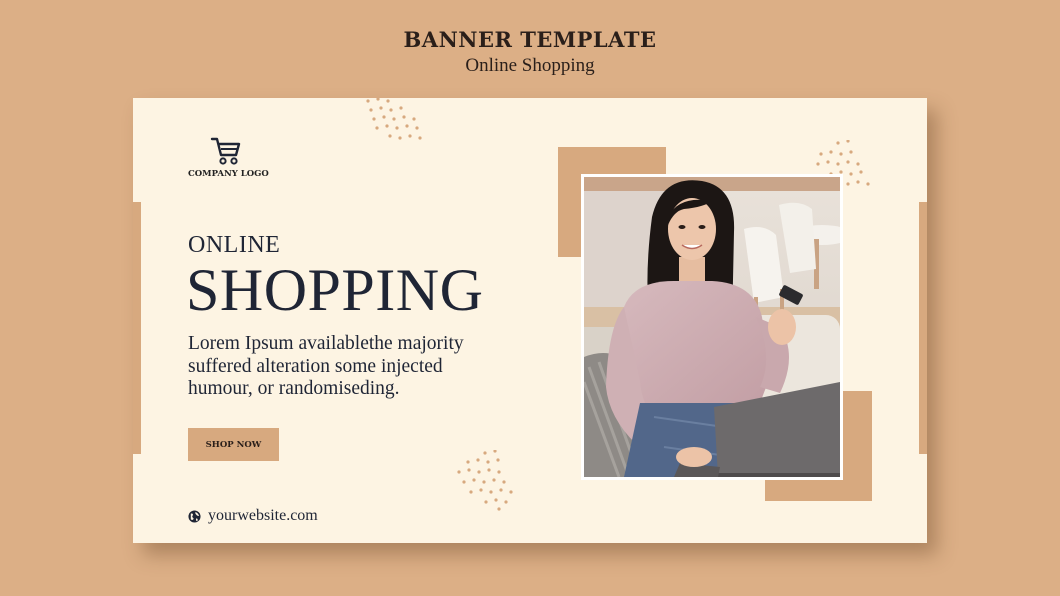 This screenshot has width=1060, height=596. I want to click on website-link: yourwebsite.com, so click(253, 516).